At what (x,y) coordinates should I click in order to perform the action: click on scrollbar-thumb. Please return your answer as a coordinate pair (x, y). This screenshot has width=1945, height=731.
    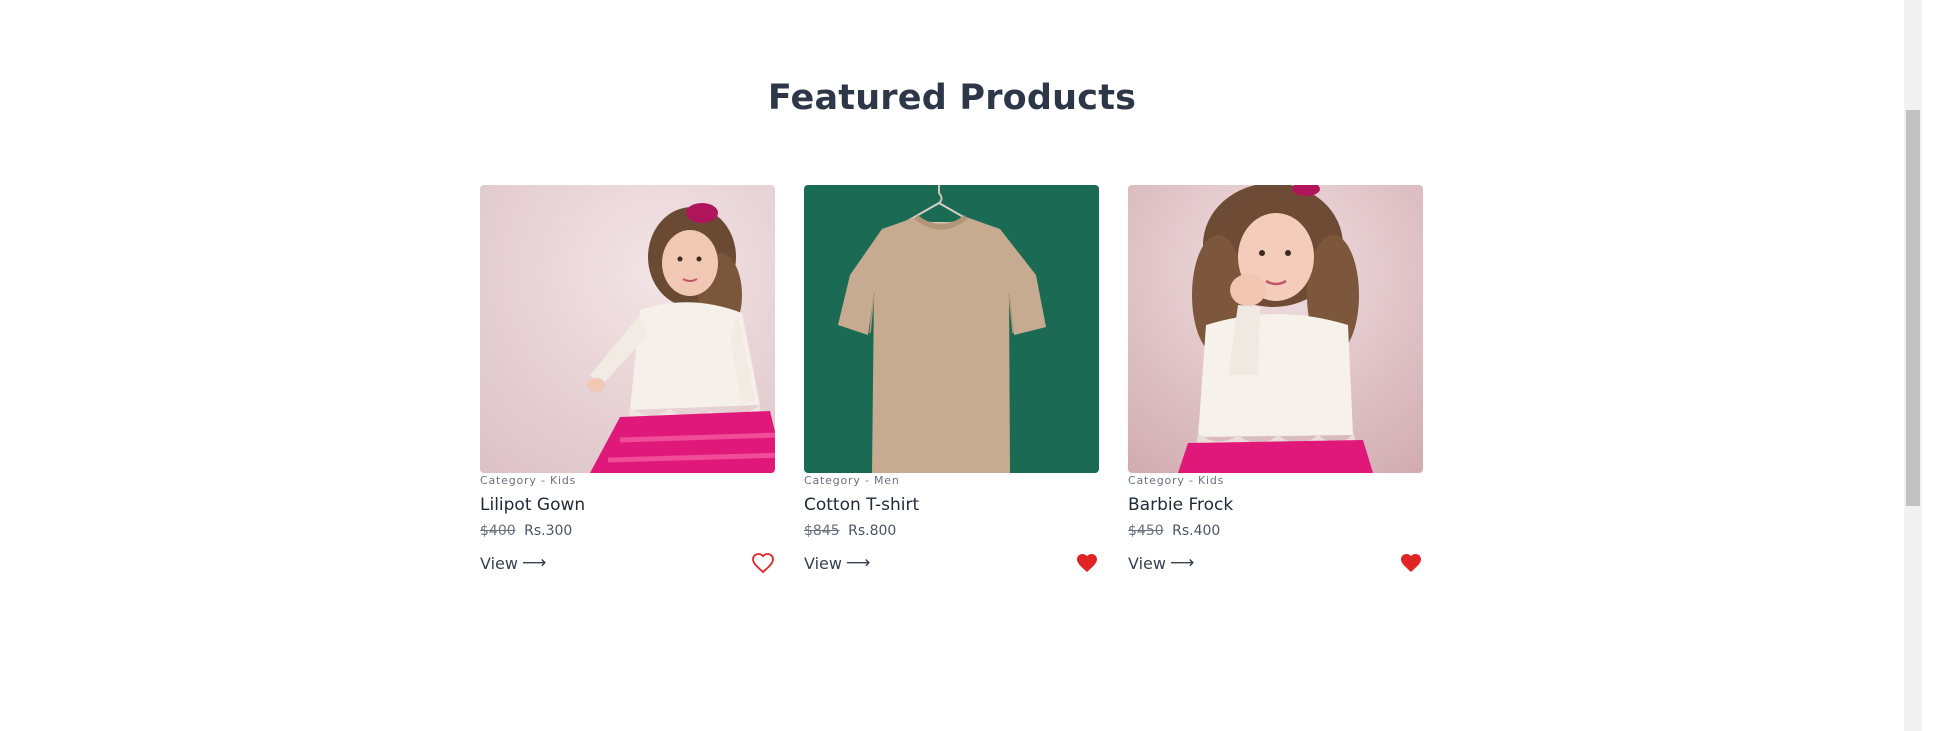
    Looking at the image, I should click on (1913, 308).